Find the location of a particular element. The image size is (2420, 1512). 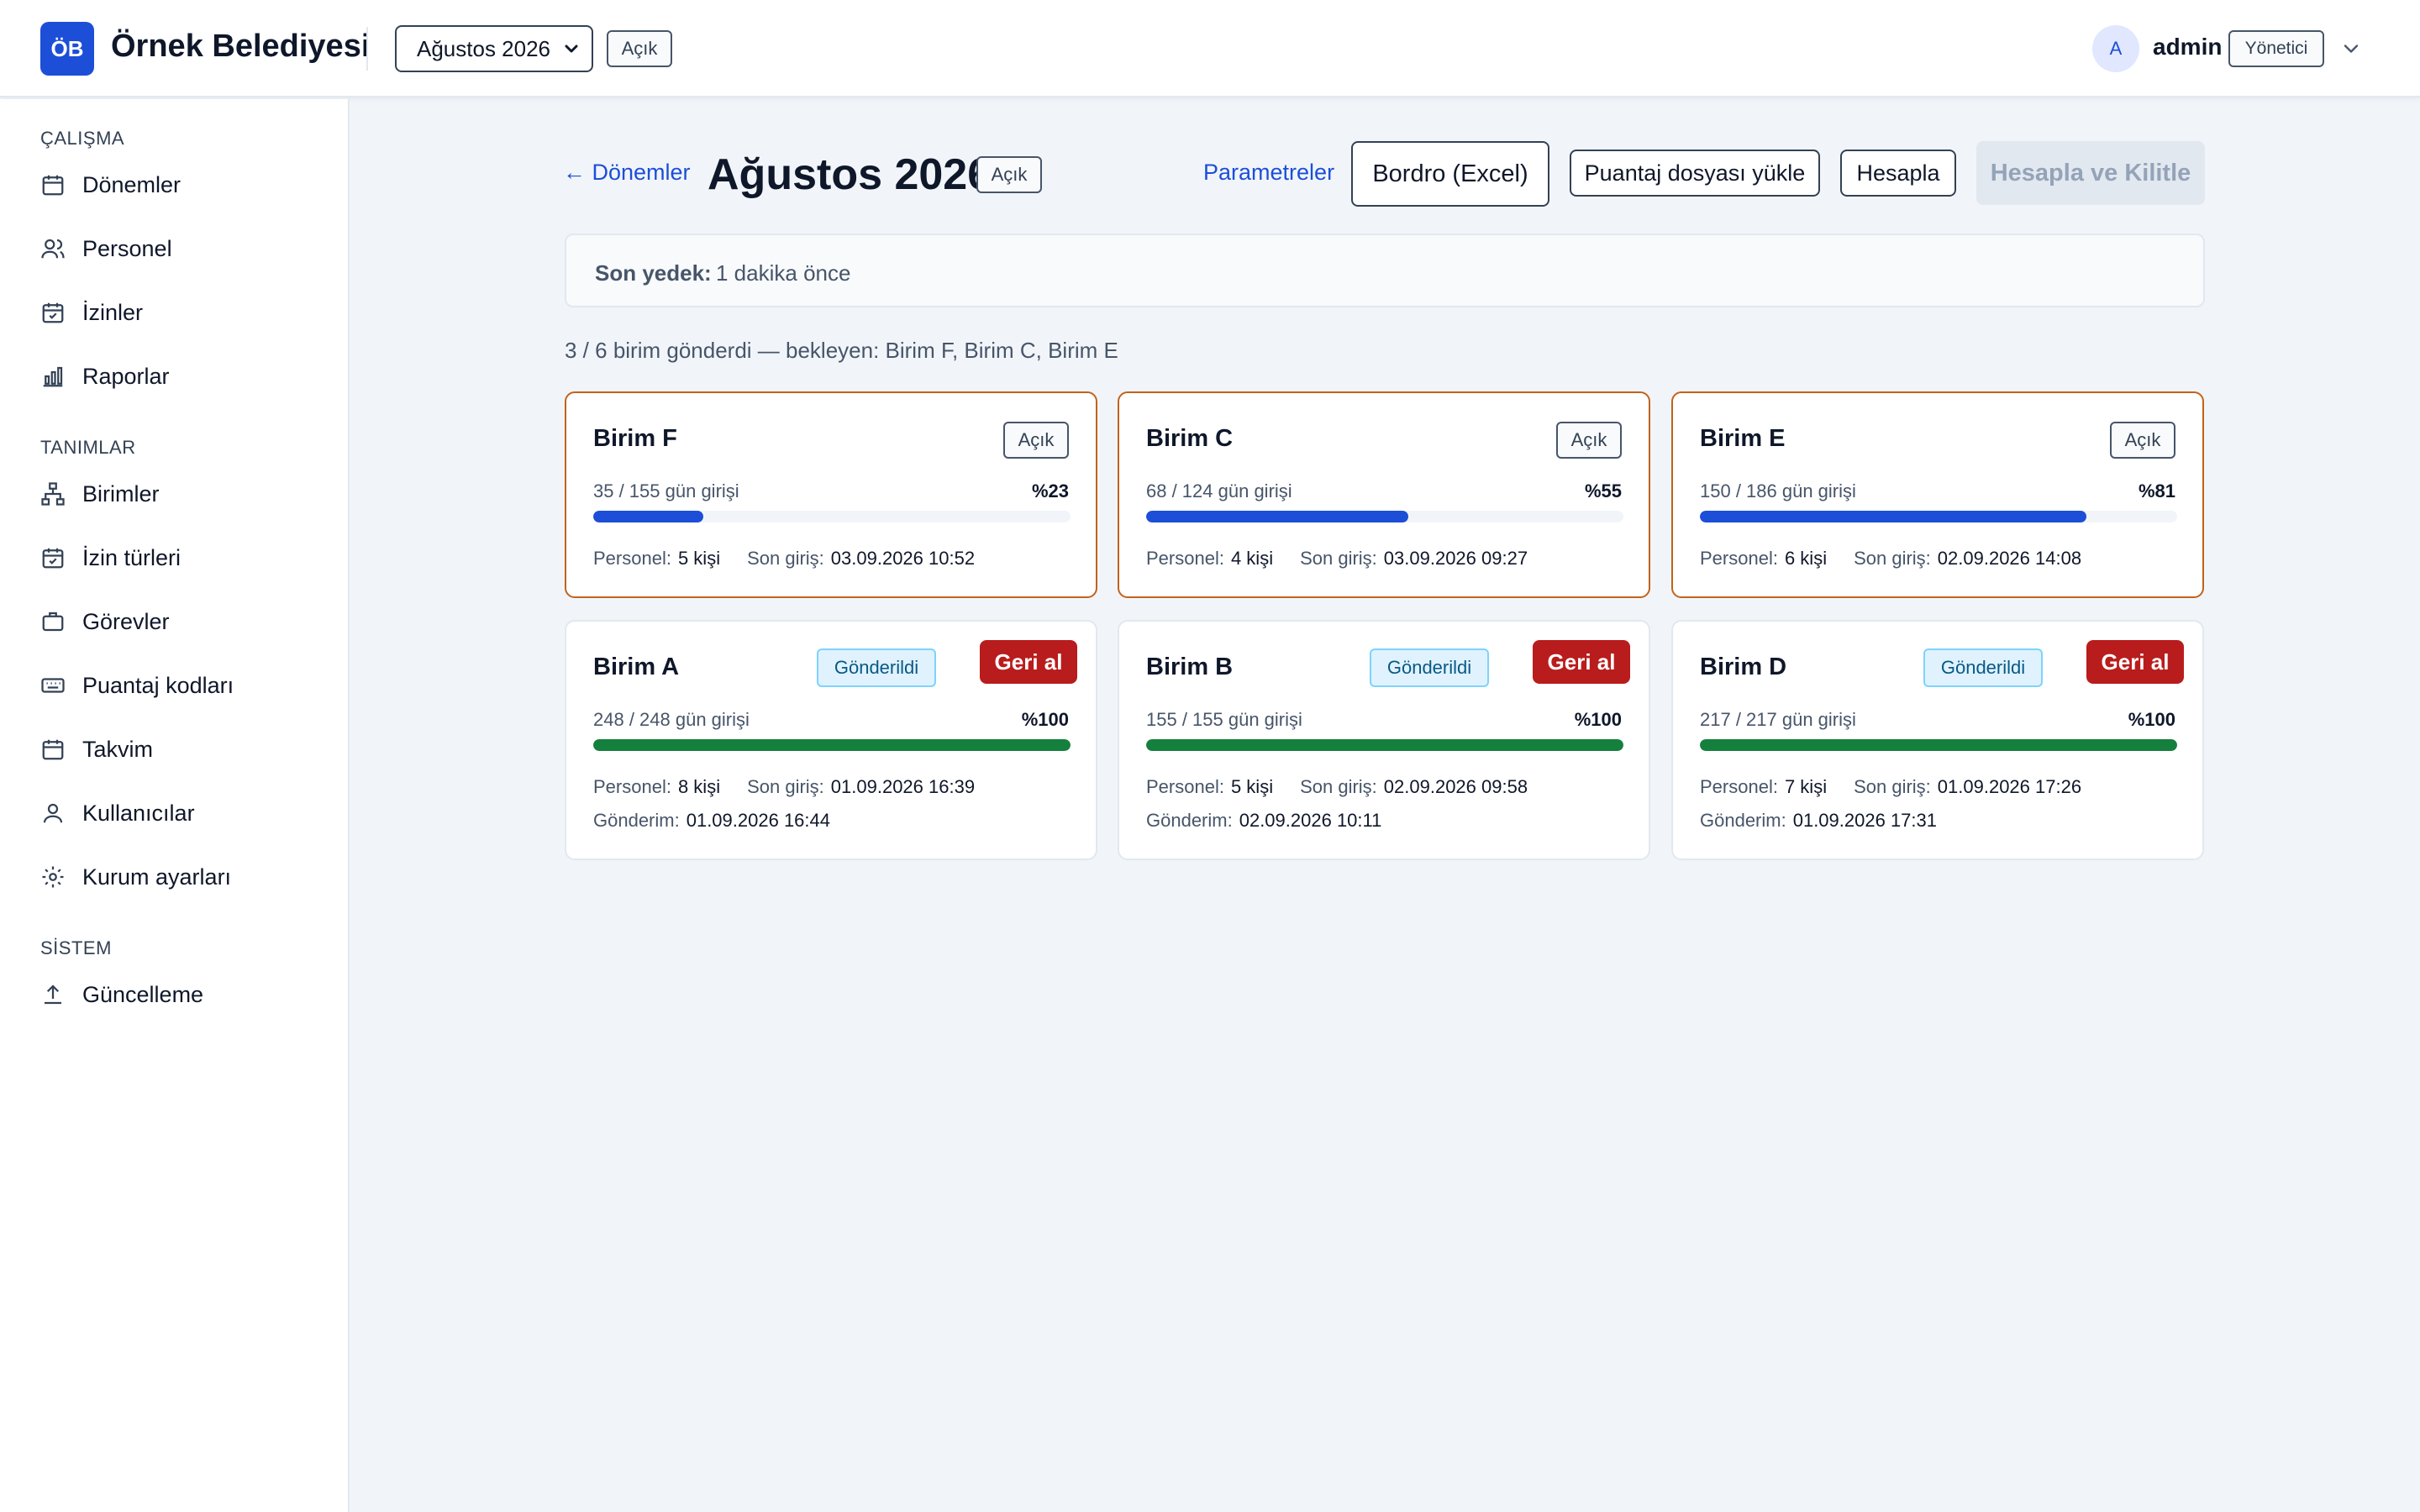

calculate-and-lock-button: Hesapla ve Kilitle is located at coordinates (2090, 173).